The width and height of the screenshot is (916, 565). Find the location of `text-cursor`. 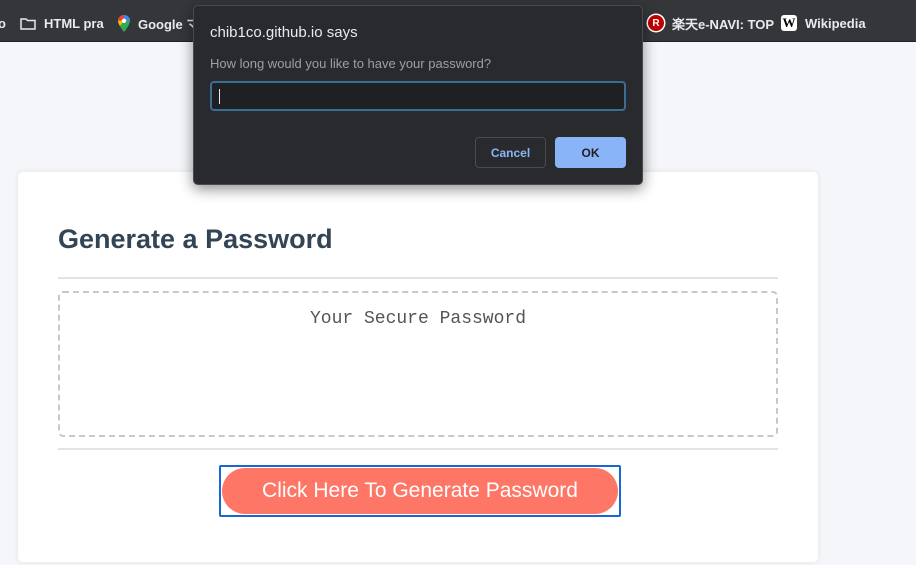

text-cursor is located at coordinates (219, 96).